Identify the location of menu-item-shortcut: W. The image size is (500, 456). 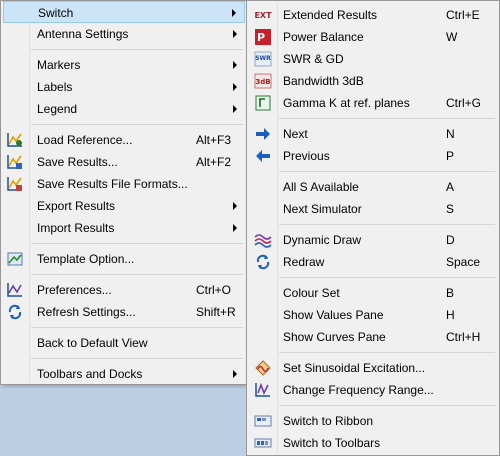
(452, 37).